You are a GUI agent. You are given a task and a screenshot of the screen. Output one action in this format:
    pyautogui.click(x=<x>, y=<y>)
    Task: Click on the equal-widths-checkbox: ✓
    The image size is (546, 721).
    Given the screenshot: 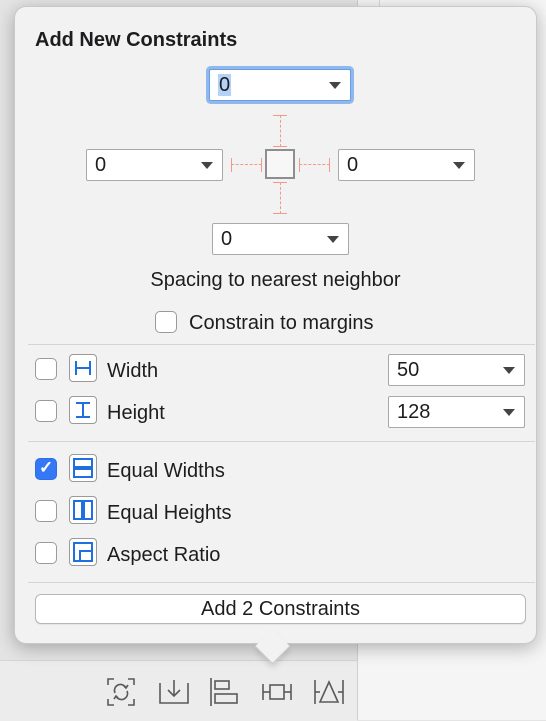 What is the action you would take?
    pyautogui.click(x=46, y=469)
    